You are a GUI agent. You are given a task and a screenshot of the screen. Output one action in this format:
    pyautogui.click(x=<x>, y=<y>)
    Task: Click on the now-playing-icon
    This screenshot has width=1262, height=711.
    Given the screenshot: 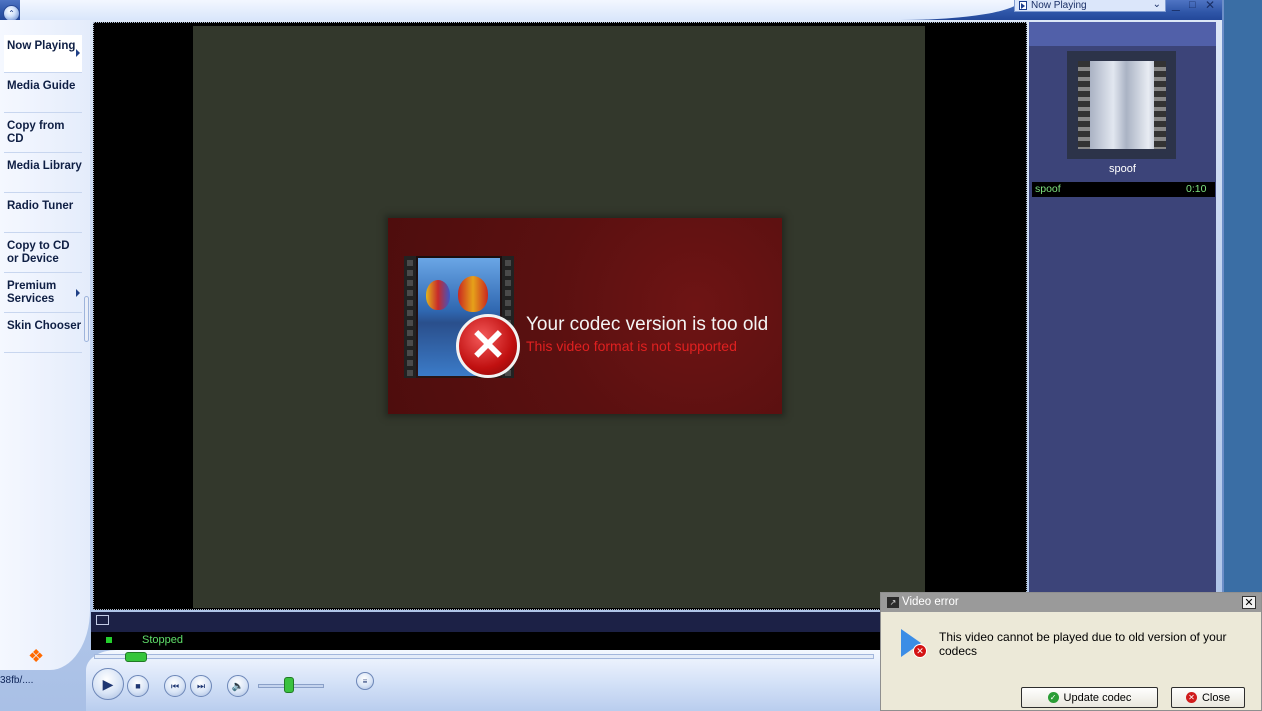 What is the action you would take?
    pyautogui.click(x=1023, y=5)
    